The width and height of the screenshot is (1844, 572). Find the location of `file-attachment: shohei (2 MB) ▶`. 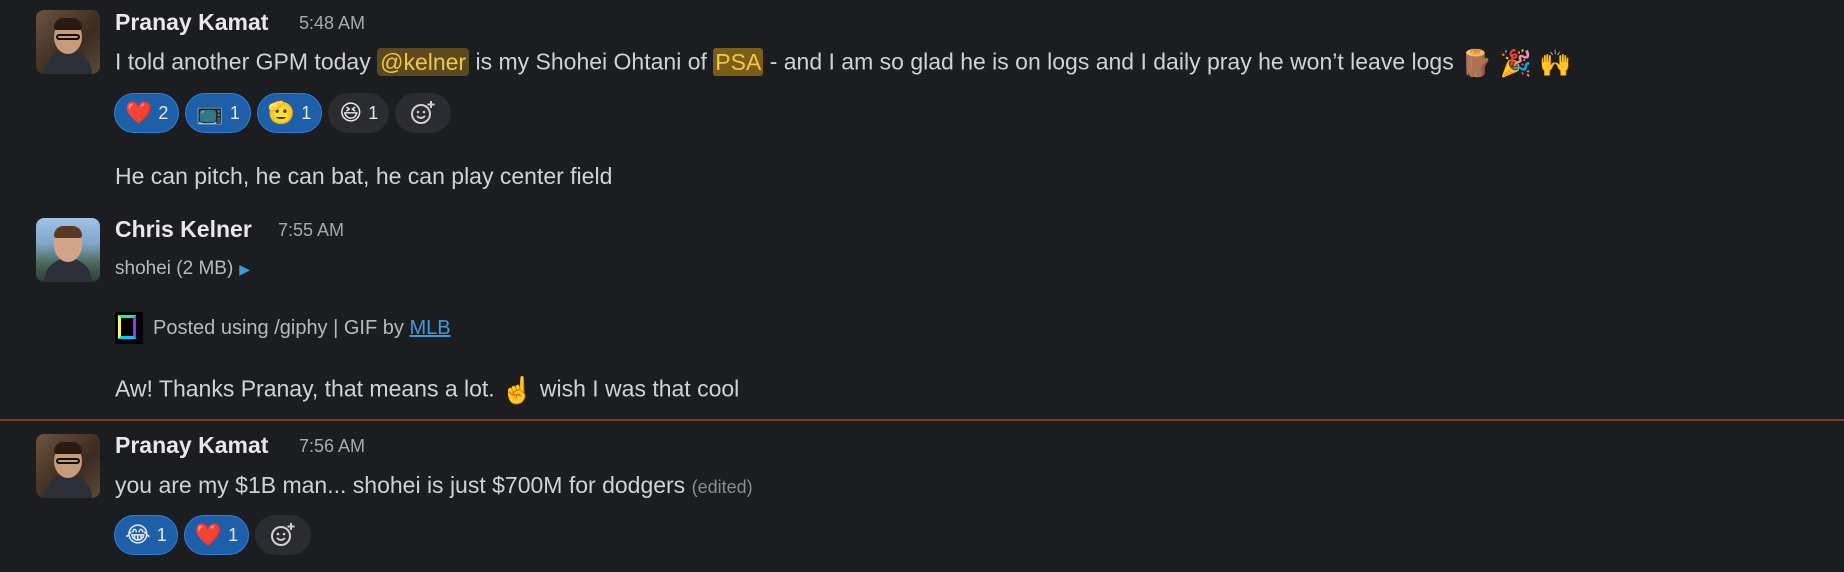

file-attachment: shohei (2 MB) ▶ is located at coordinates (182, 269).